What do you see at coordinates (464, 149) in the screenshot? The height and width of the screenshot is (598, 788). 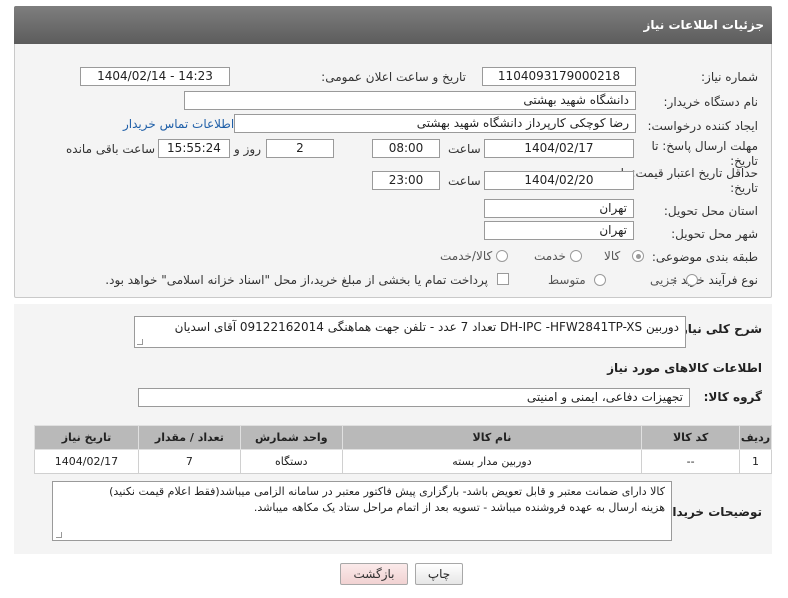 I see `deadline-time-label: ساعت` at bounding box center [464, 149].